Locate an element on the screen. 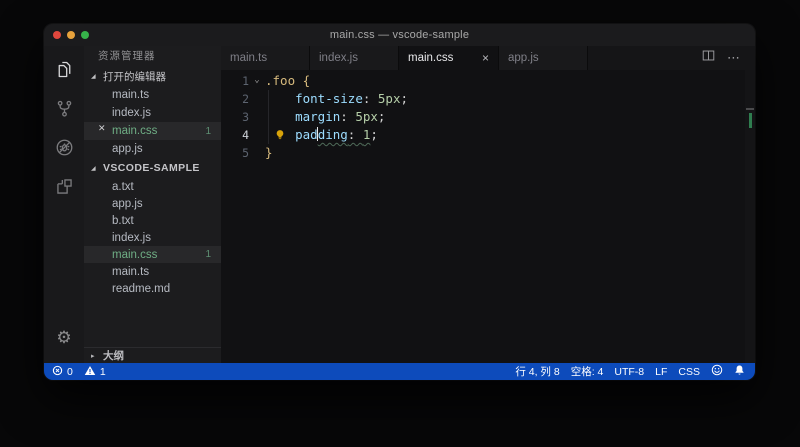 The width and height of the screenshot is (800, 447). activity-bar: ⚙ is located at coordinates (64, 204).